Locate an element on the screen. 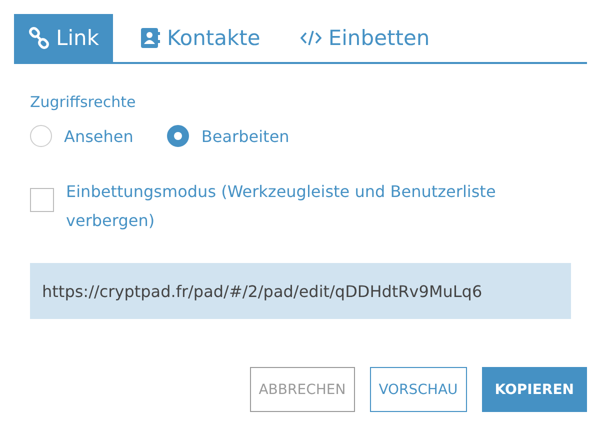 The height and width of the screenshot is (446, 600). link-icon is located at coordinates (39, 38).